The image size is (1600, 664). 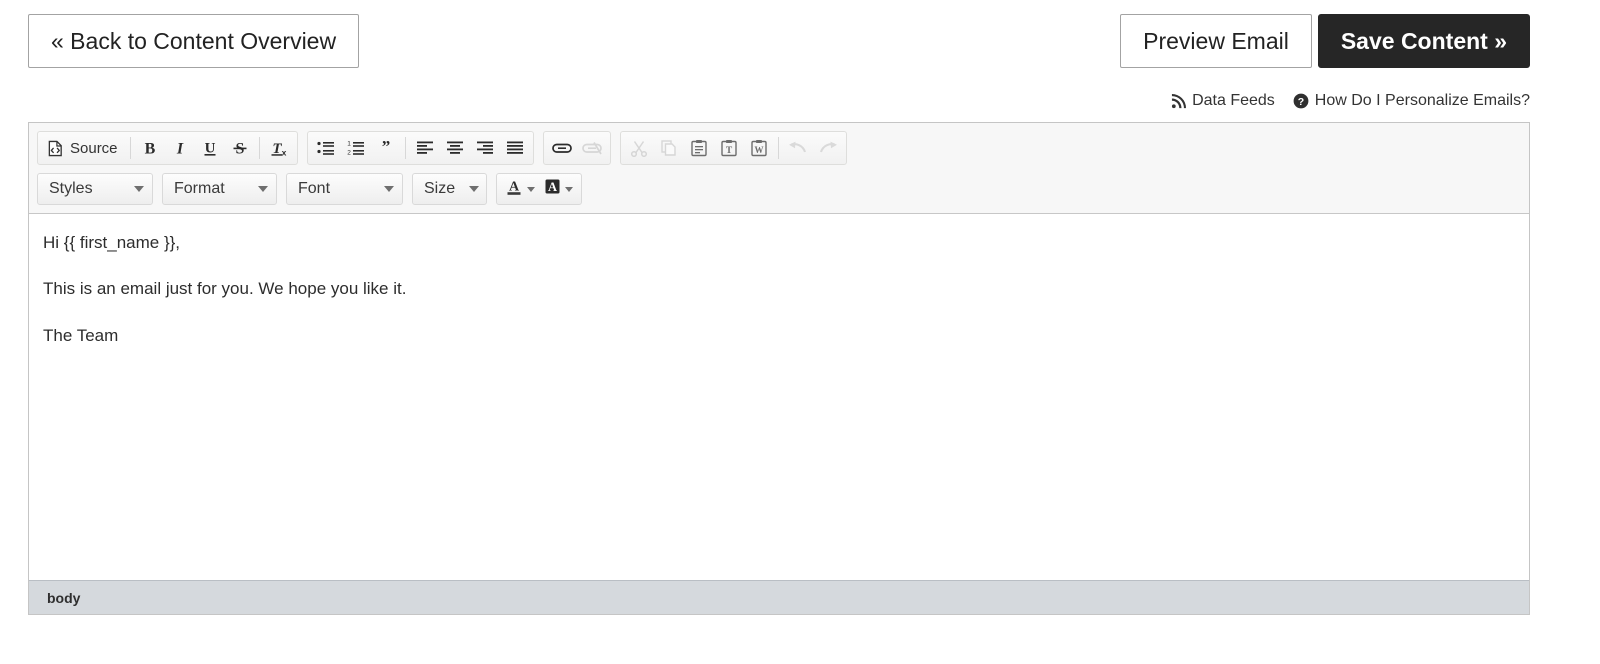 What do you see at coordinates (210, 148) in the screenshot?
I see `underline-button: U` at bounding box center [210, 148].